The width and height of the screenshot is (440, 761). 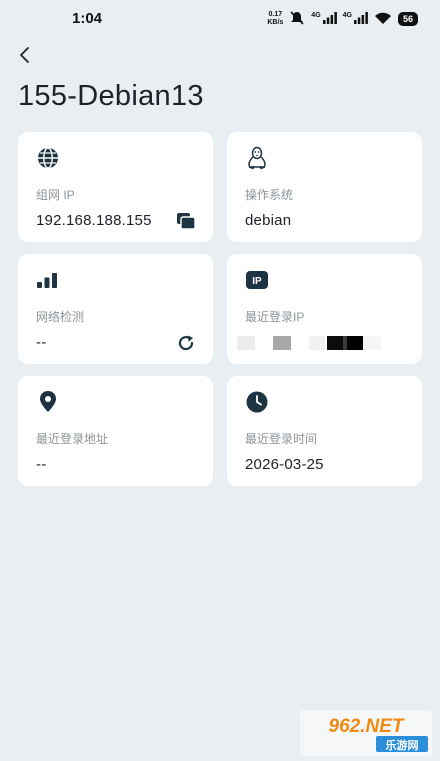 I want to click on card-label: 最近登录地址, so click(x=72, y=439).